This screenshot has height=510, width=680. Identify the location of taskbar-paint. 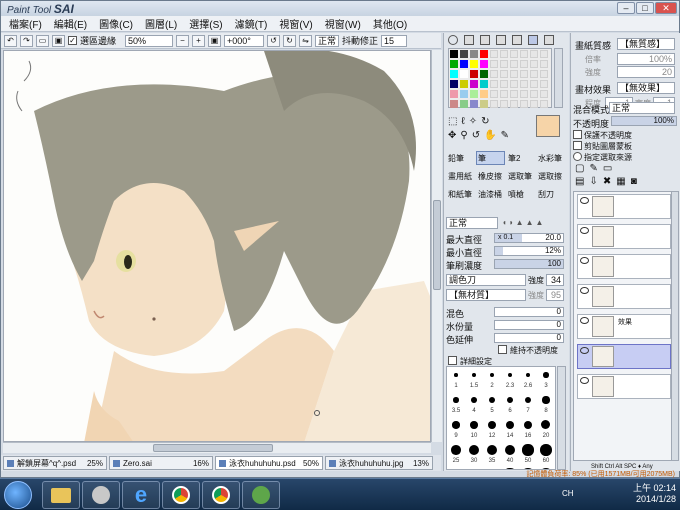
(101, 495).